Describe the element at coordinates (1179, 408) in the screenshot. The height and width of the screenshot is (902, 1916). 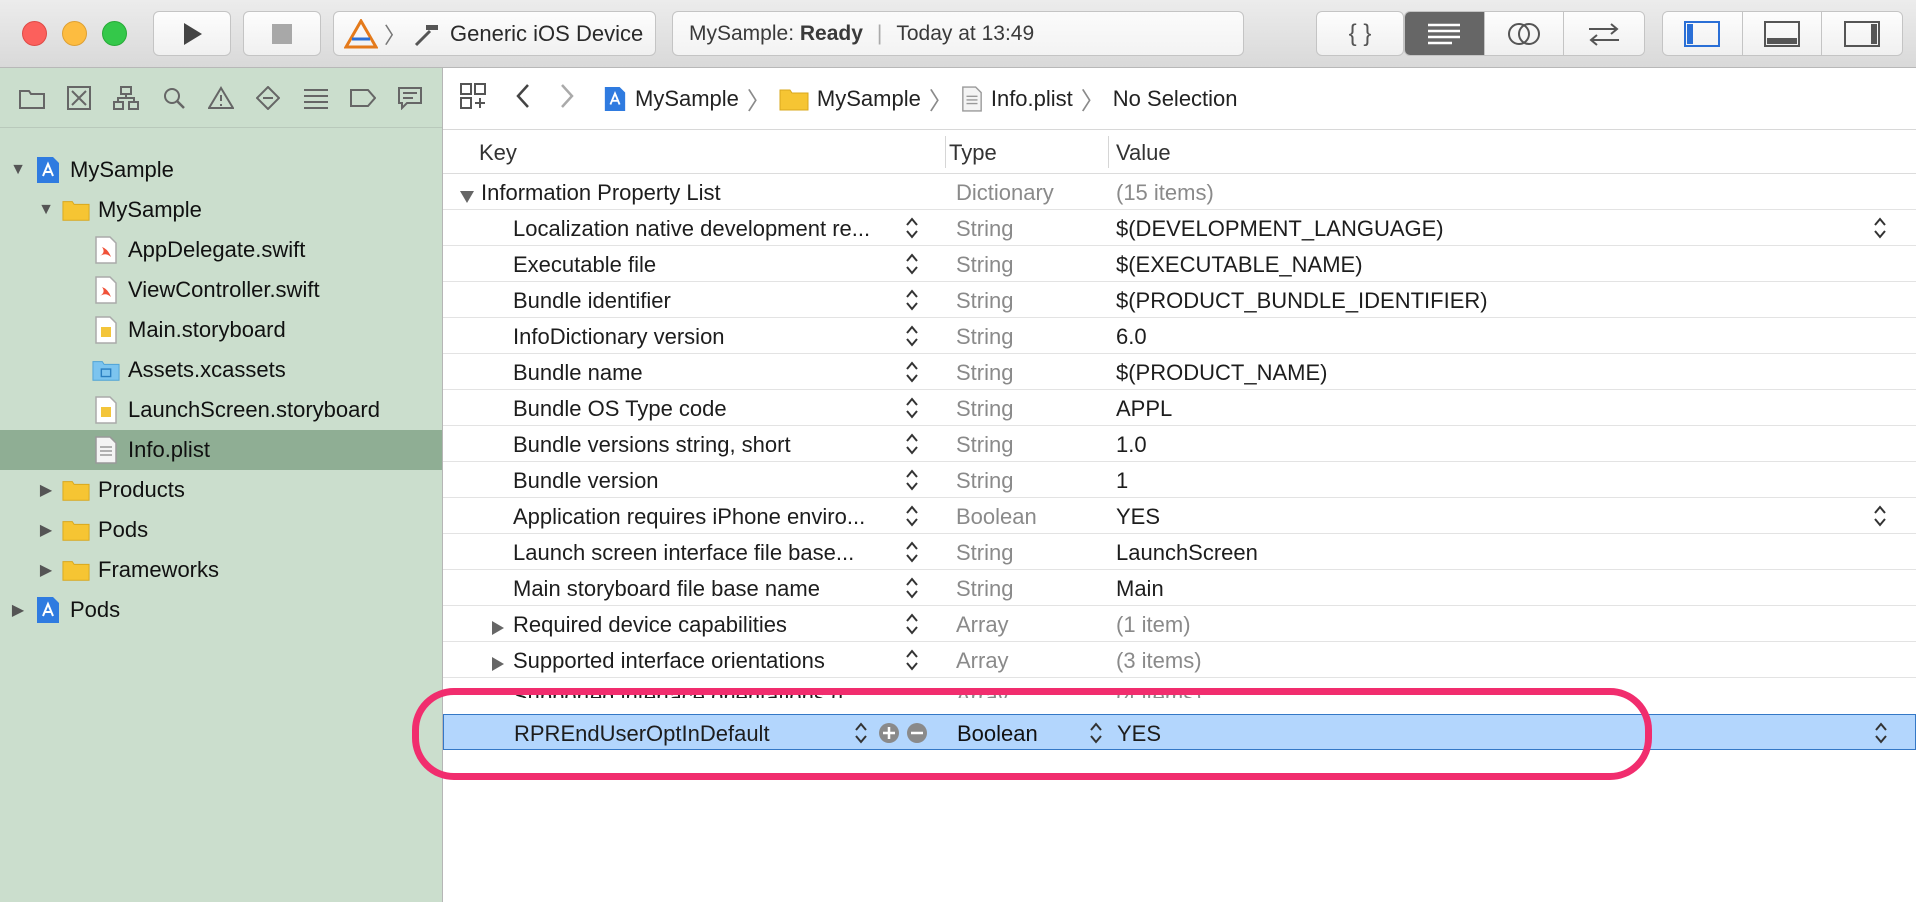
I see `plist-row: Bundle OS Type code String APPL` at that location.